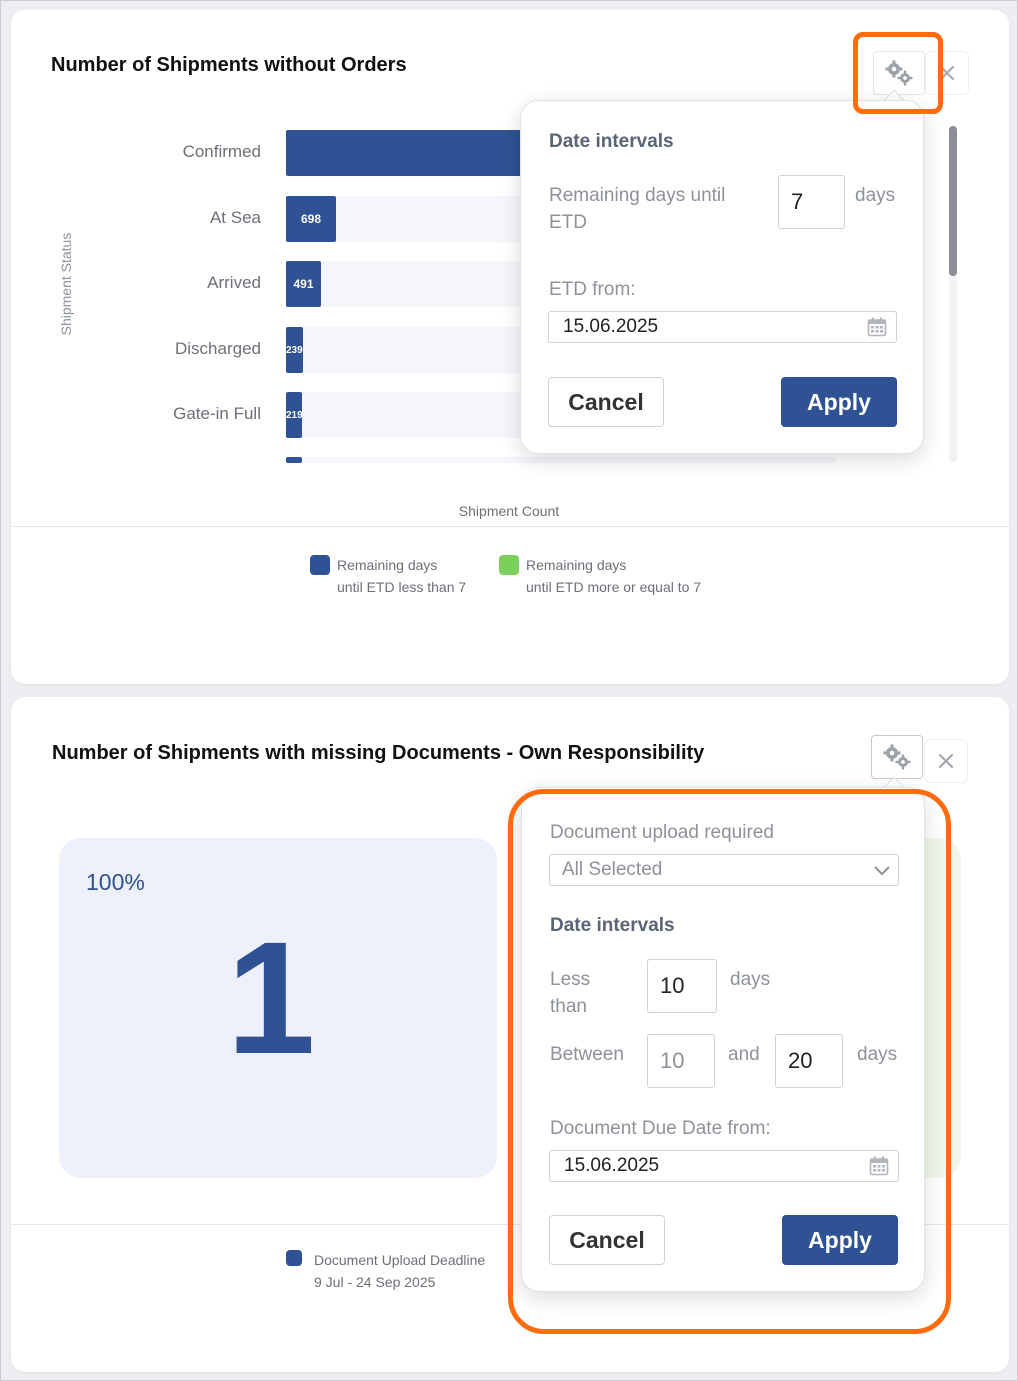 This screenshot has width=1018, height=1381. Describe the element at coordinates (218, 348) in the screenshot. I see `category-label: Discharged` at that location.